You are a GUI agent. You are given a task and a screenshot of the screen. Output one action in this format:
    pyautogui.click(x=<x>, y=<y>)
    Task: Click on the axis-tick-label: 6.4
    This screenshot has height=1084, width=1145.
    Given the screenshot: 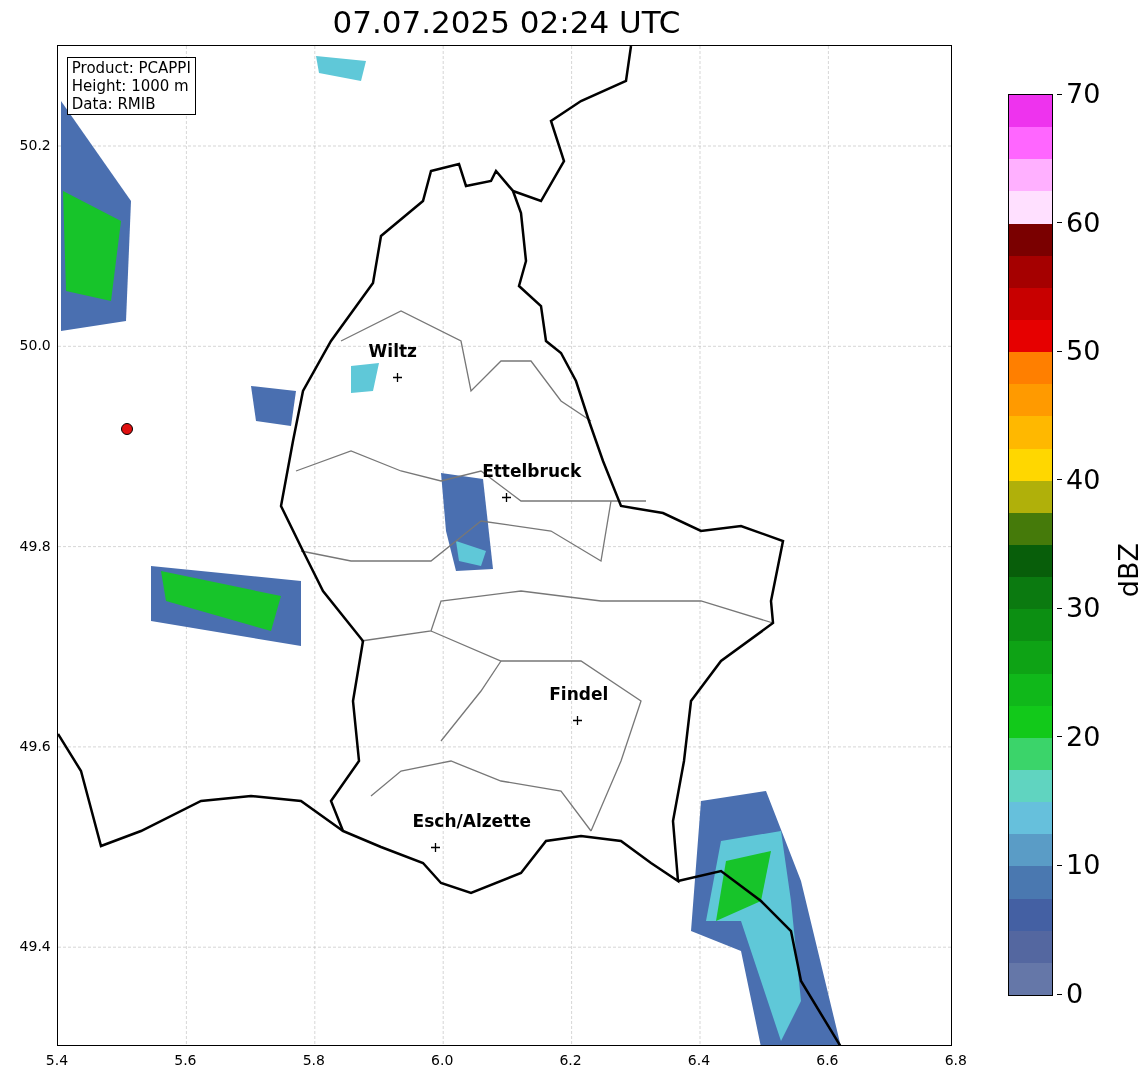 What is the action you would take?
    pyautogui.click(x=699, y=1060)
    